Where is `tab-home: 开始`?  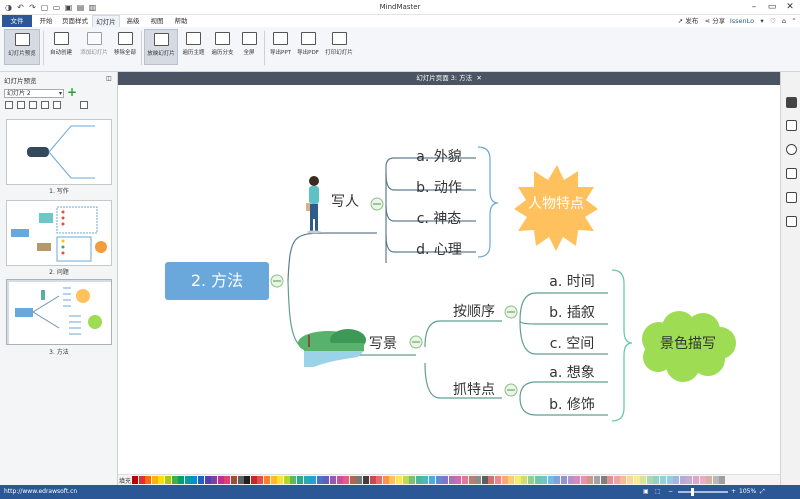
tab-home: 开始 is located at coordinates (46, 21).